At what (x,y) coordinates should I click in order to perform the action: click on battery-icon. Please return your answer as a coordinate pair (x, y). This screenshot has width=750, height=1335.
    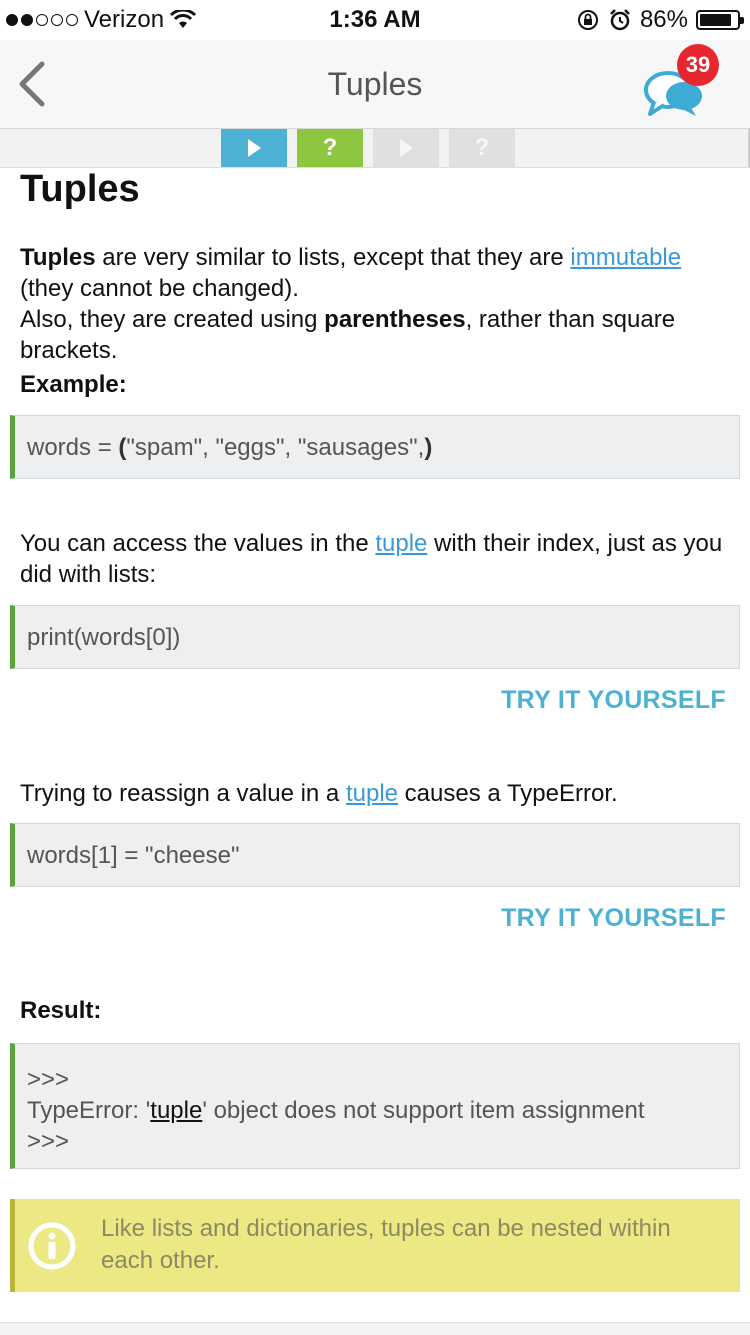
    Looking at the image, I should click on (720, 20).